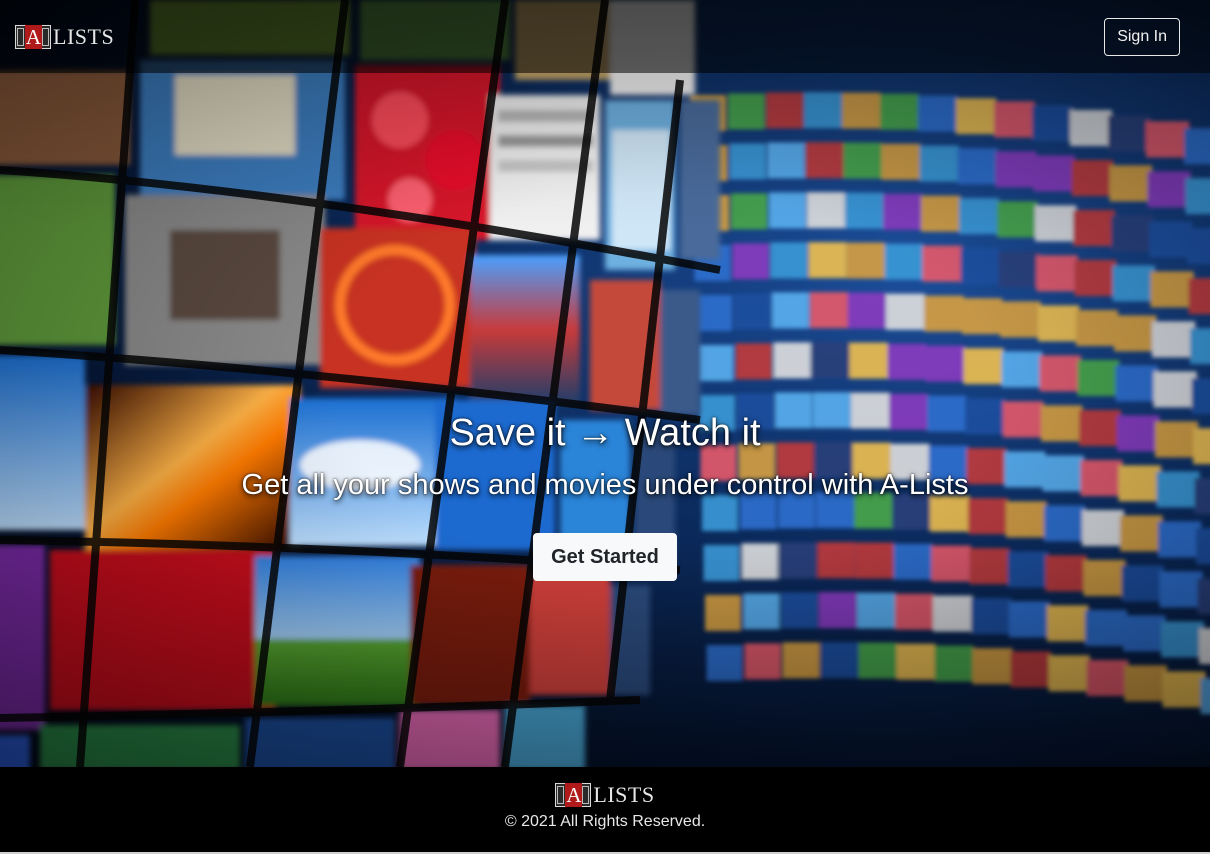 Image resolution: width=1210 pixels, height=854 pixels. What do you see at coordinates (1142, 36) in the screenshot?
I see `sign-in-button: Sign In` at bounding box center [1142, 36].